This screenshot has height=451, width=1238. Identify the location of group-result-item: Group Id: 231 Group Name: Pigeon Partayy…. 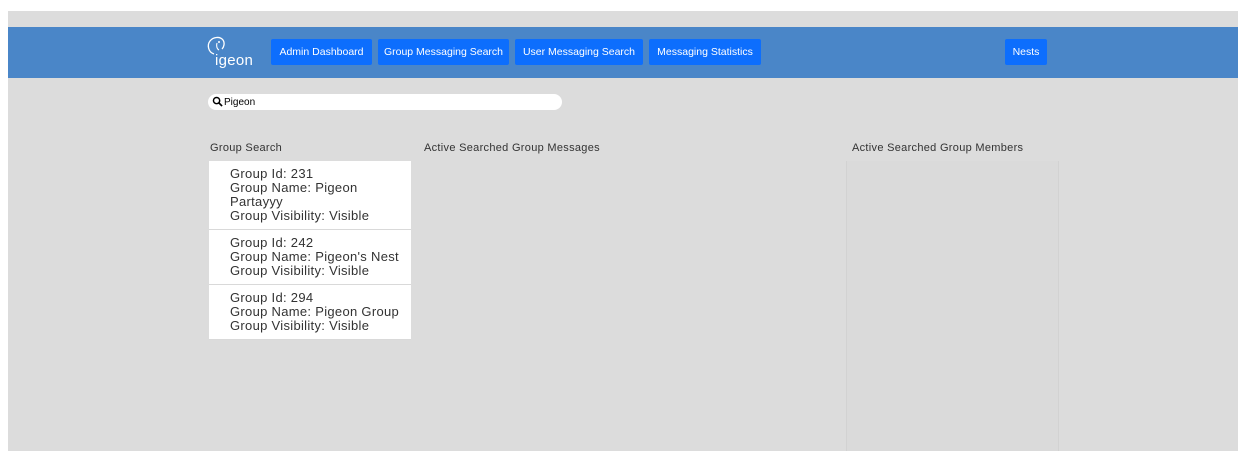
(310, 195).